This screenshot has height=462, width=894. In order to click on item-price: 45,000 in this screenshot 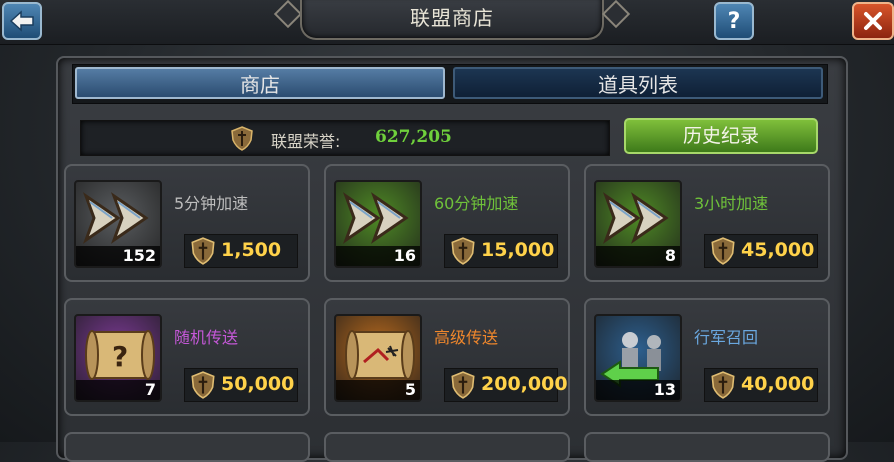, I will do `click(778, 250)`.